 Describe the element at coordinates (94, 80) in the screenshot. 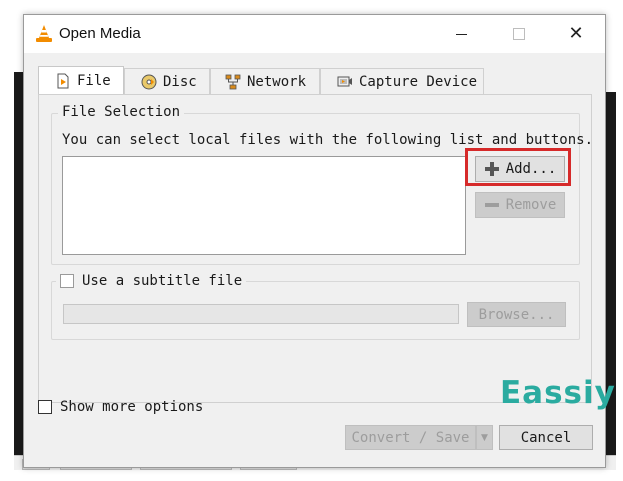

I see `tab-file-label: File` at that location.